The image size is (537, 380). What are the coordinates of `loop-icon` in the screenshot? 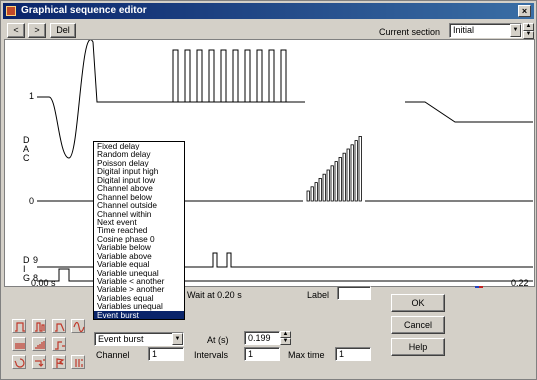 It's located at (19, 362).